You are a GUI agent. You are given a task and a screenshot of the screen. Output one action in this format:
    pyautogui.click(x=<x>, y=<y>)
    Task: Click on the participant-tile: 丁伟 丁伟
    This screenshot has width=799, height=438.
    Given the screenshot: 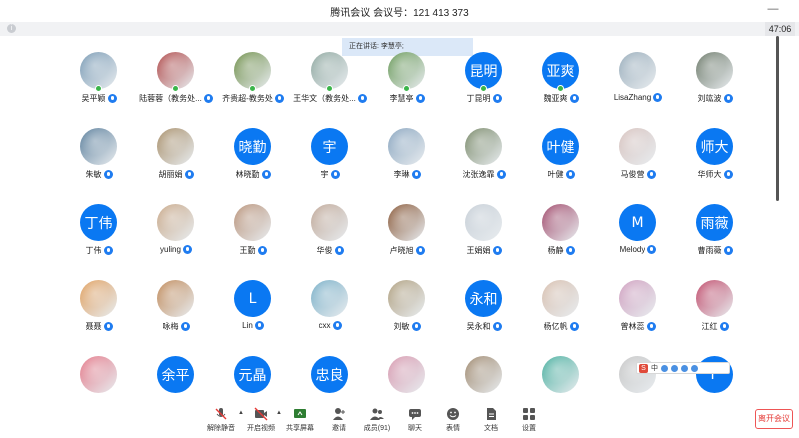 What is the action you would take?
    pyautogui.click(x=99, y=235)
    